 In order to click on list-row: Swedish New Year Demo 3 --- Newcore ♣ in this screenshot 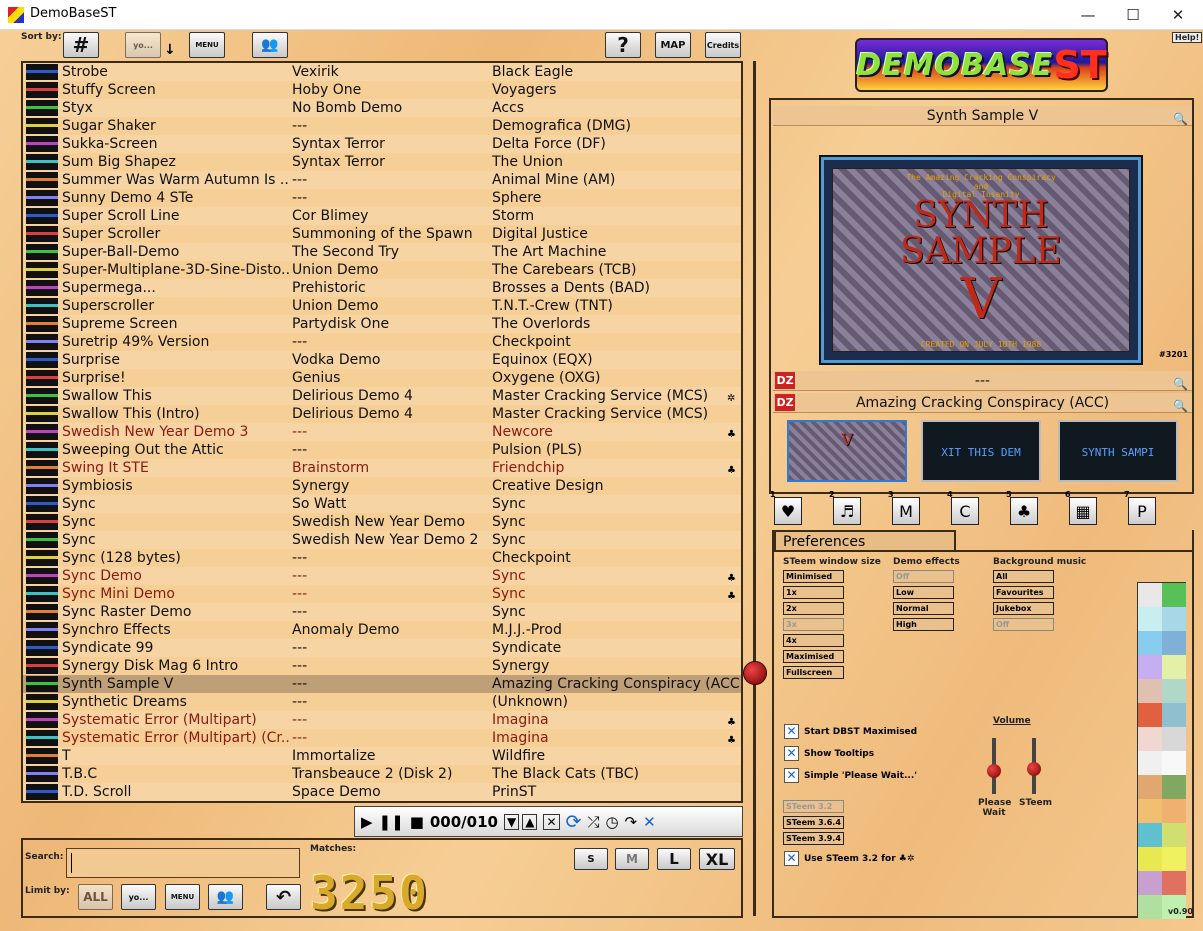, I will do `click(382, 432)`.